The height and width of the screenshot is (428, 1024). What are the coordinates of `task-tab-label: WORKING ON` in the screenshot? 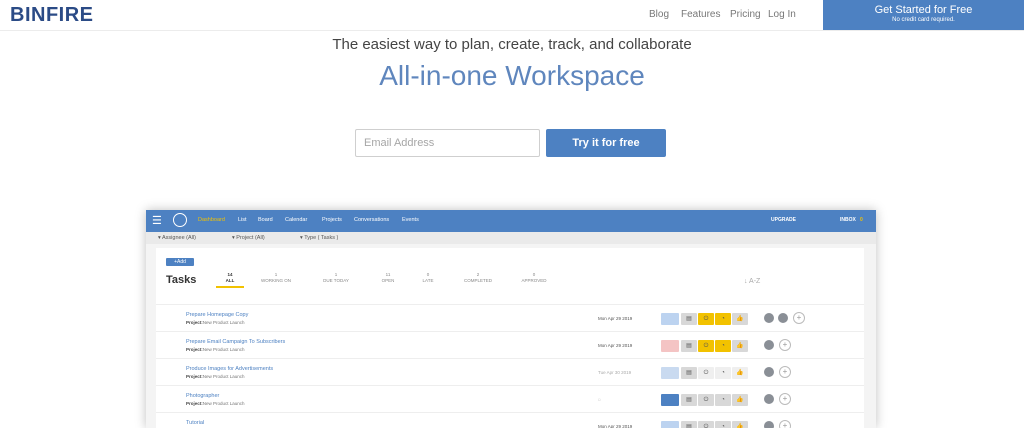 It's located at (276, 280).